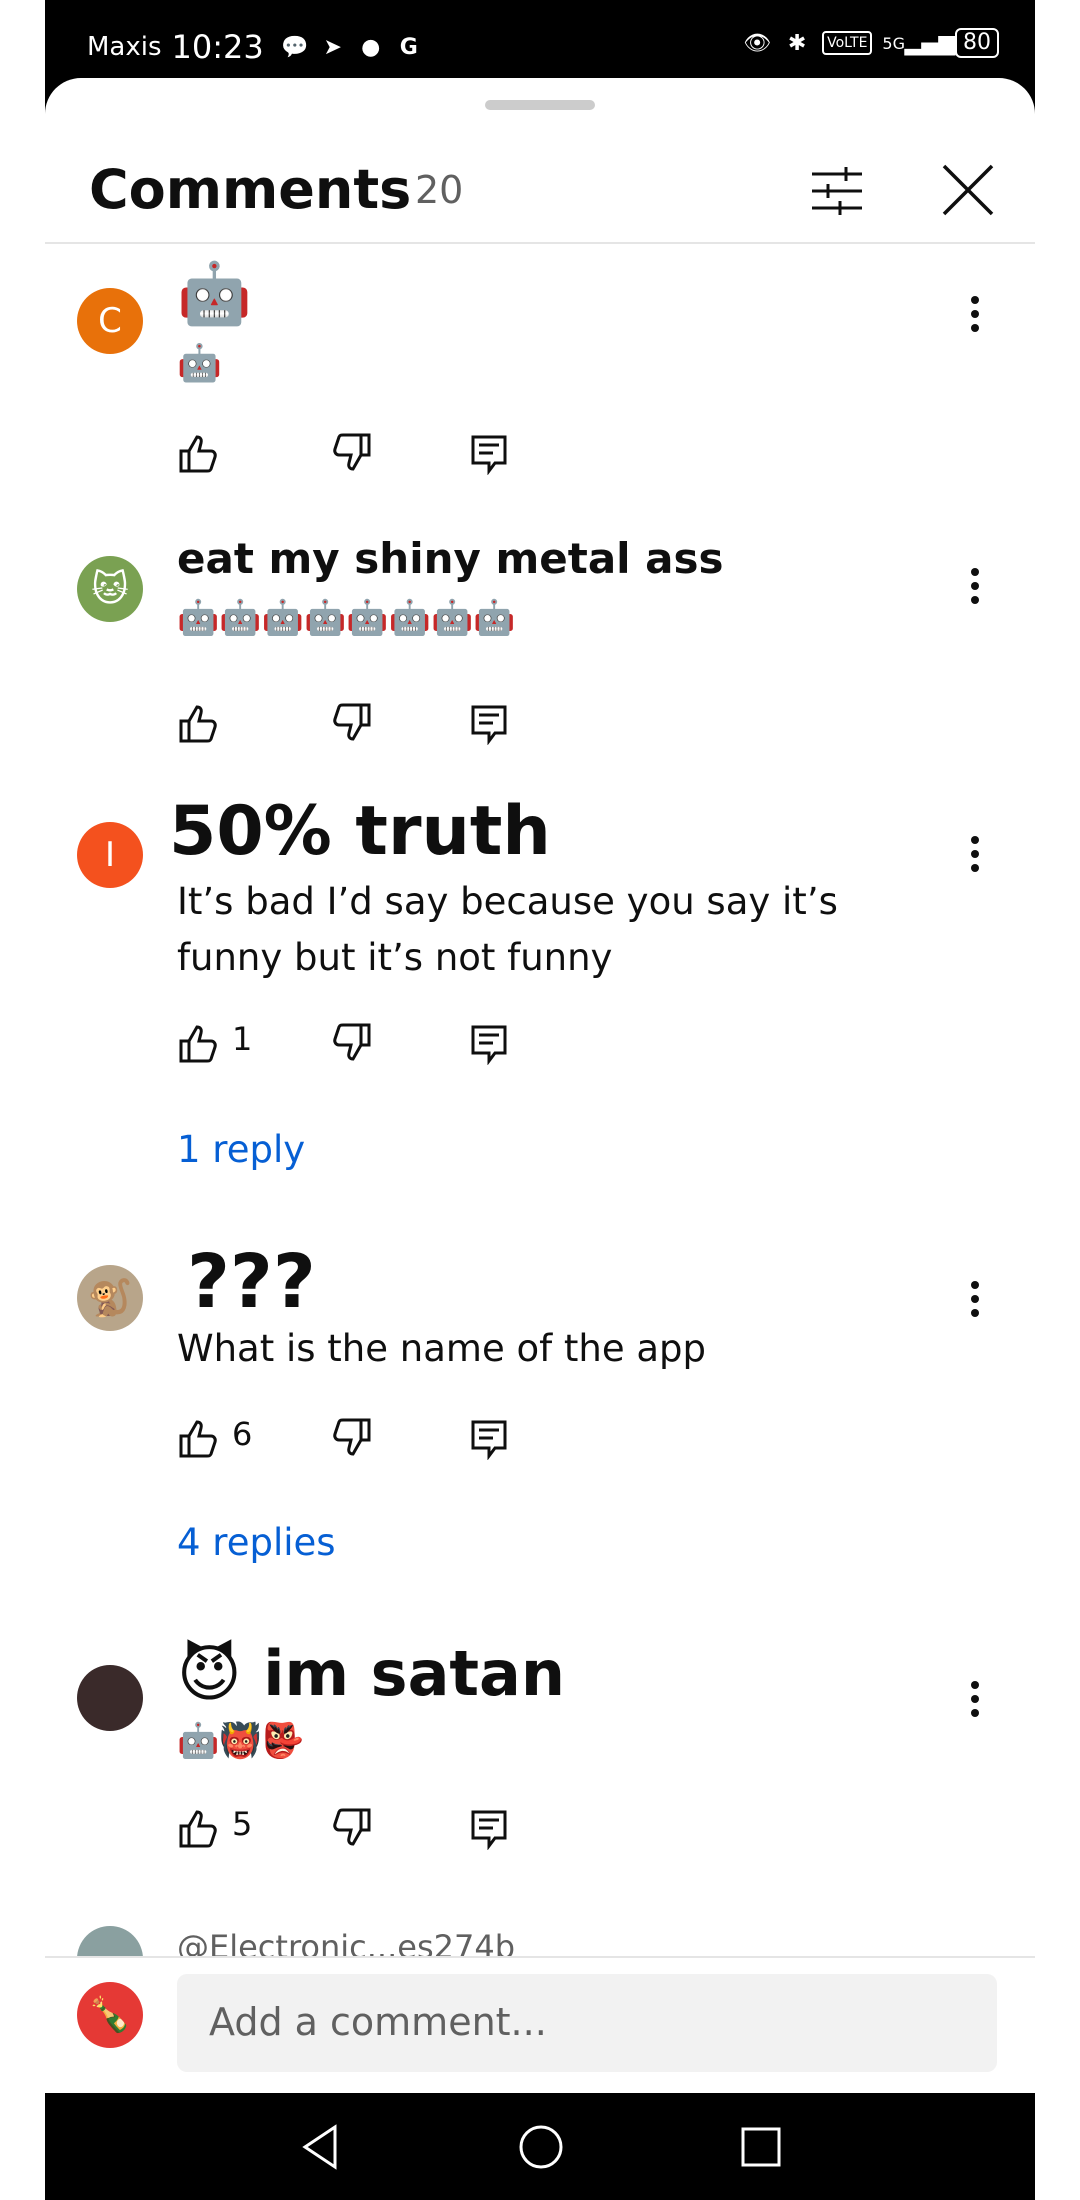 The height and width of the screenshot is (2200, 1080). Describe the element at coordinates (321, 2147) in the screenshot. I see `back-icon` at that location.